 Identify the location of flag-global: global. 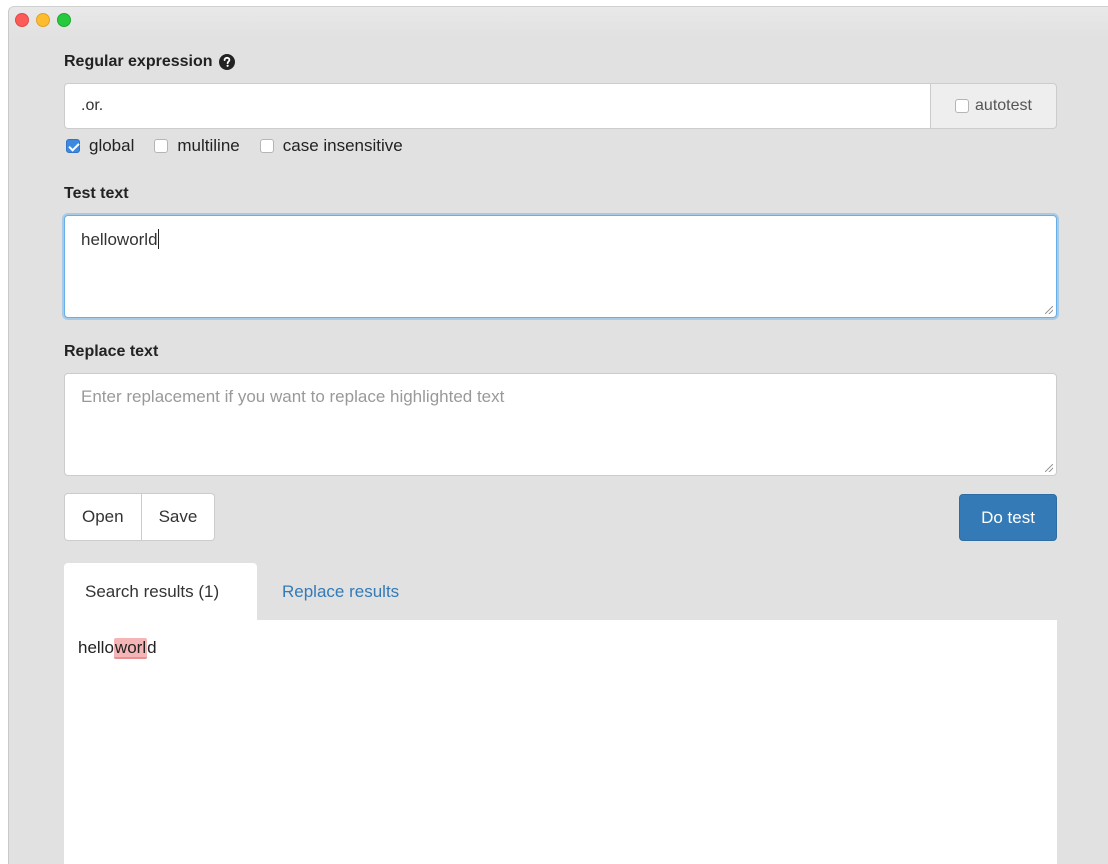
(100, 146).